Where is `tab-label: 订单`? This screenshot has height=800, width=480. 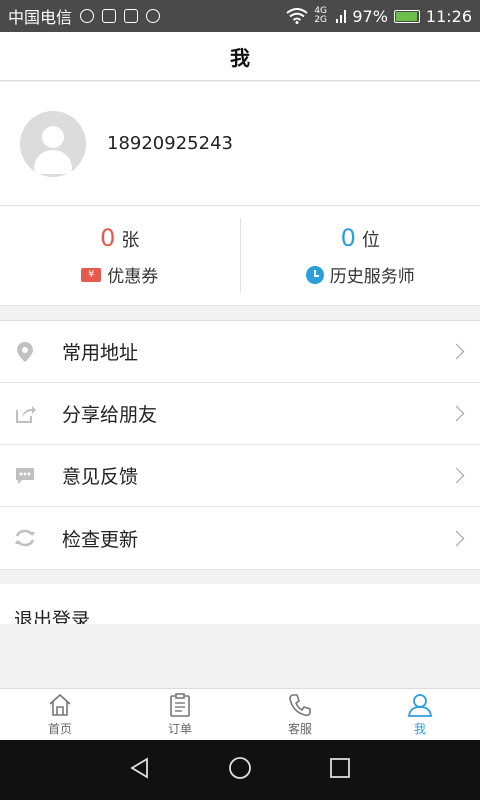 tab-label: 订单 is located at coordinates (179, 729).